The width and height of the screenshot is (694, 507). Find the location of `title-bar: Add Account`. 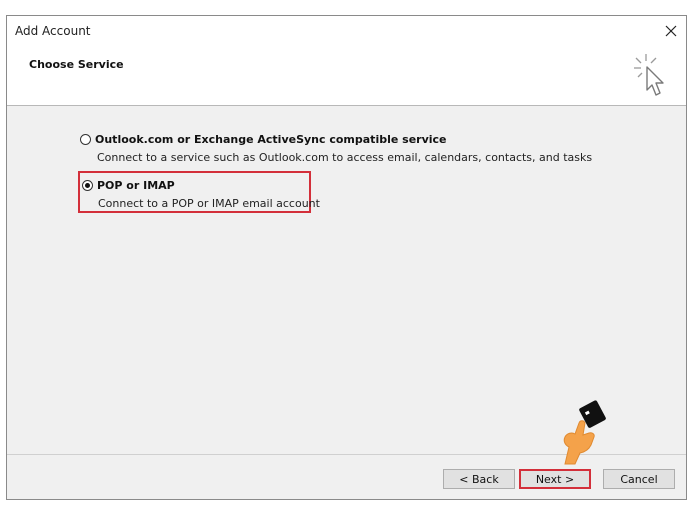

title-bar: Add Account is located at coordinates (346, 31).